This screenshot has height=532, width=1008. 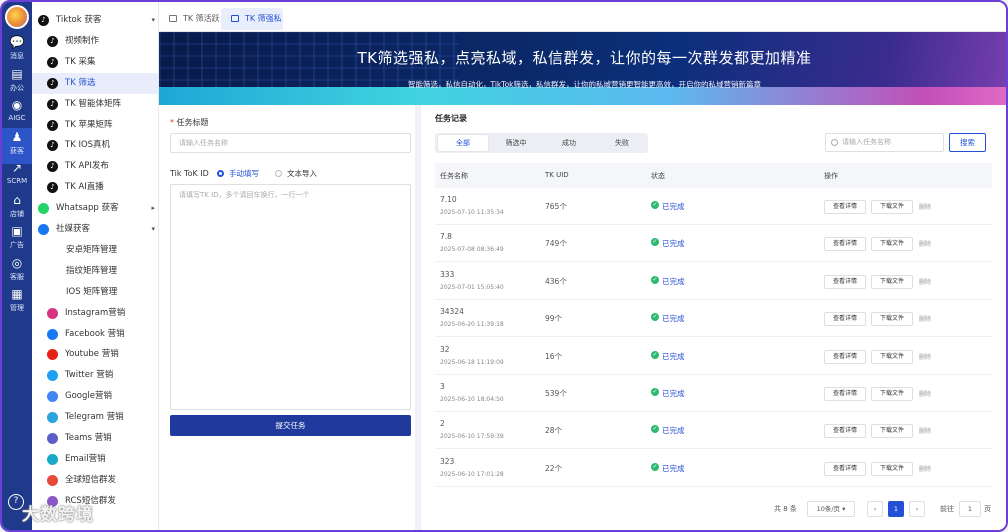 What do you see at coordinates (967, 142) in the screenshot?
I see `search-button: 搜索` at bounding box center [967, 142].